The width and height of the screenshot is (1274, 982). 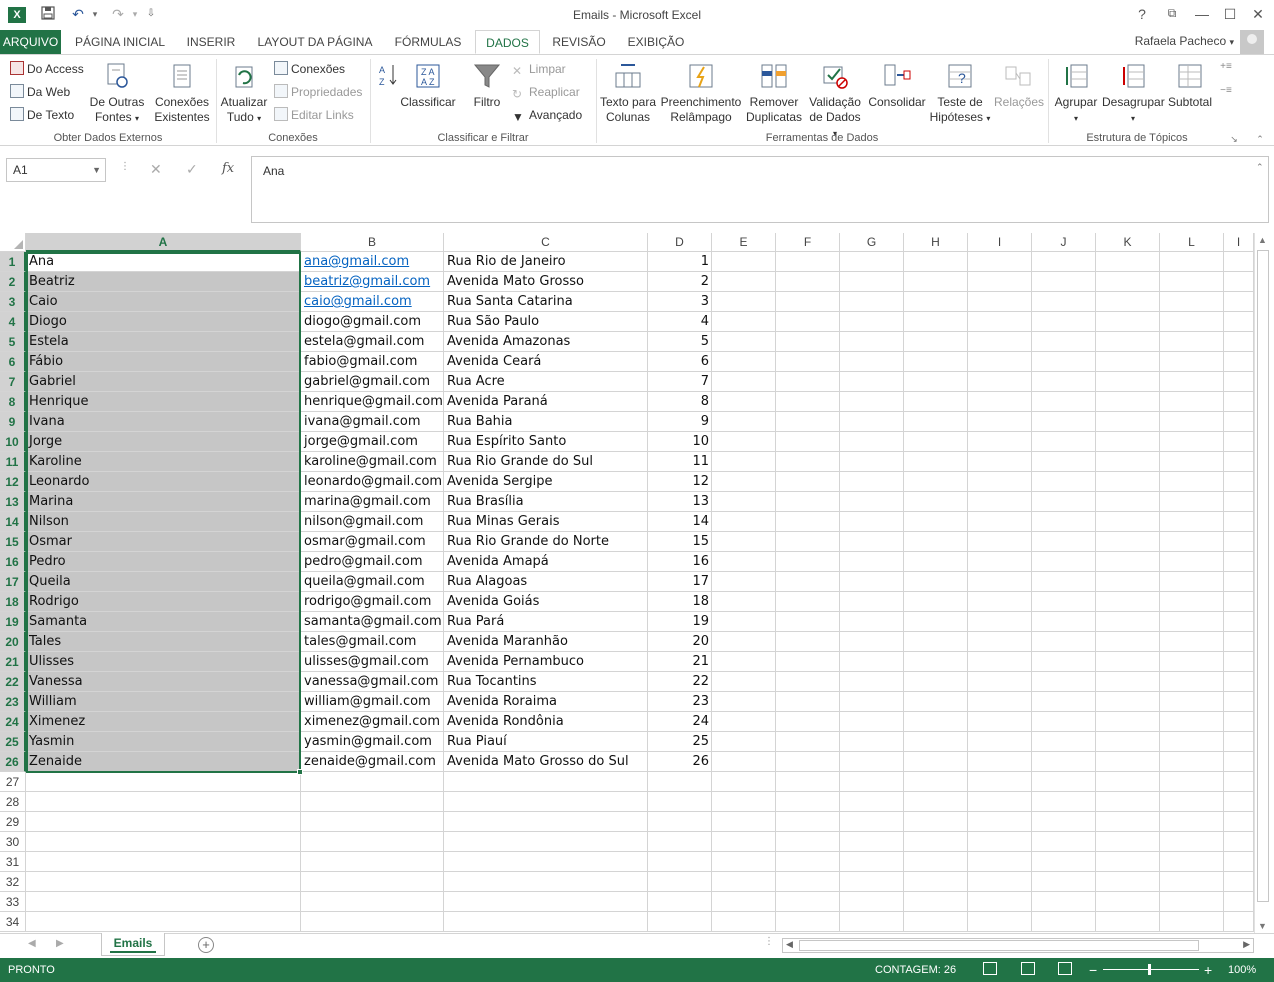 What do you see at coordinates (13, 822) in the screenshot?
I see `row-header: 29` at bounding box center [13, 822].